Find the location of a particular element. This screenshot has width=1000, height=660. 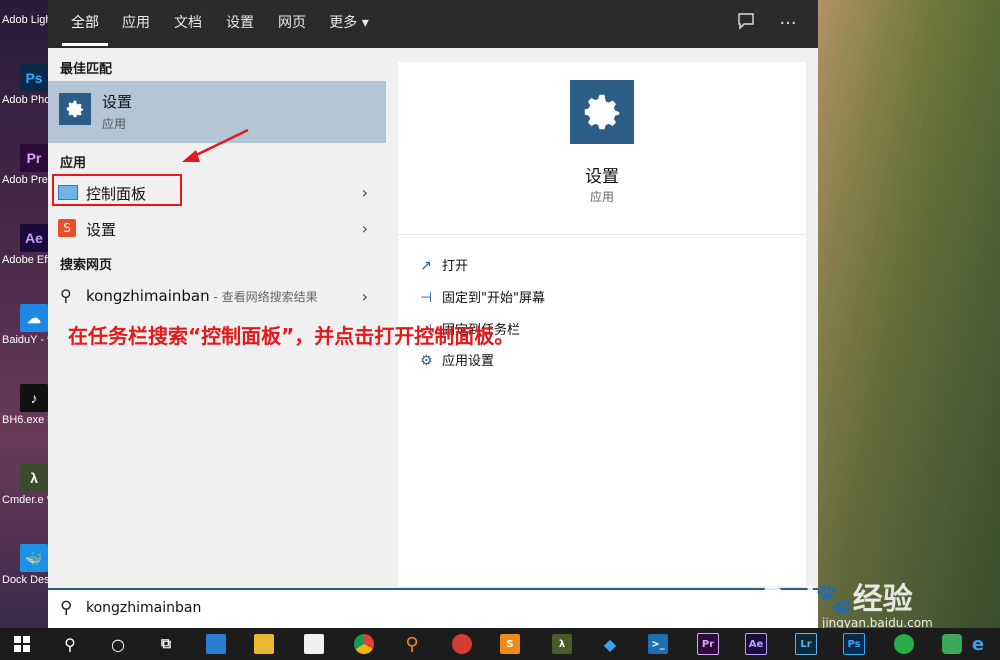

desktop-icon-cmder: λ Cmder.e 快捷方 is located at coordinates (24, 498).